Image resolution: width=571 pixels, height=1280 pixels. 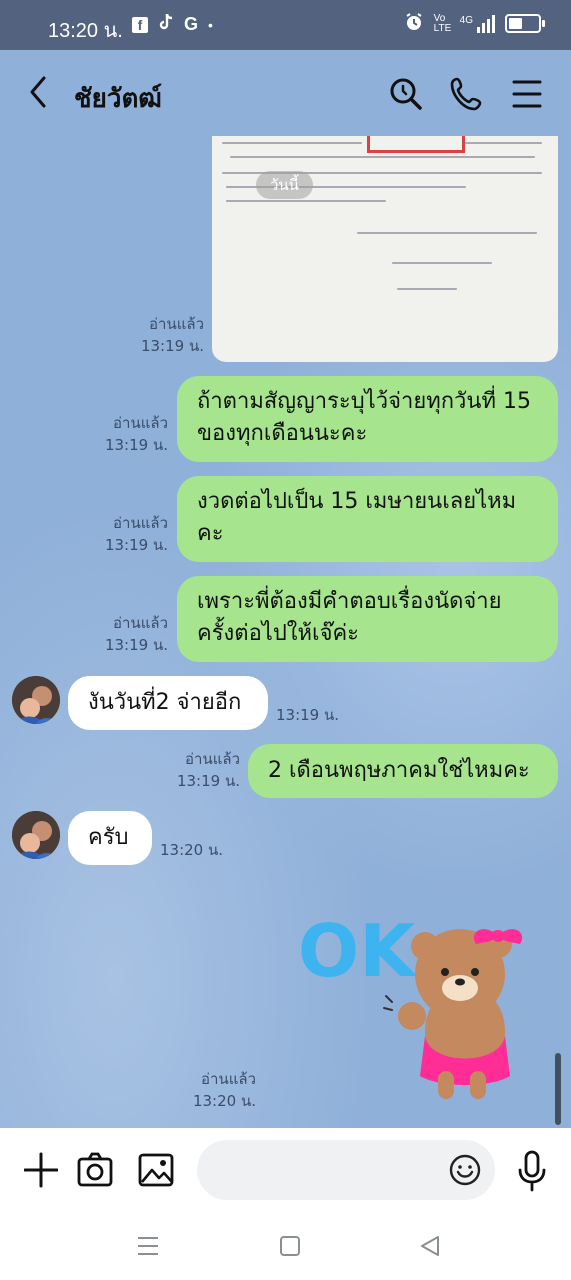 What do you see at coordinates (285, 93) in the screenshot?
I see `chat-header: ชัยวัตฒ์` at bounding box center [285, 93].